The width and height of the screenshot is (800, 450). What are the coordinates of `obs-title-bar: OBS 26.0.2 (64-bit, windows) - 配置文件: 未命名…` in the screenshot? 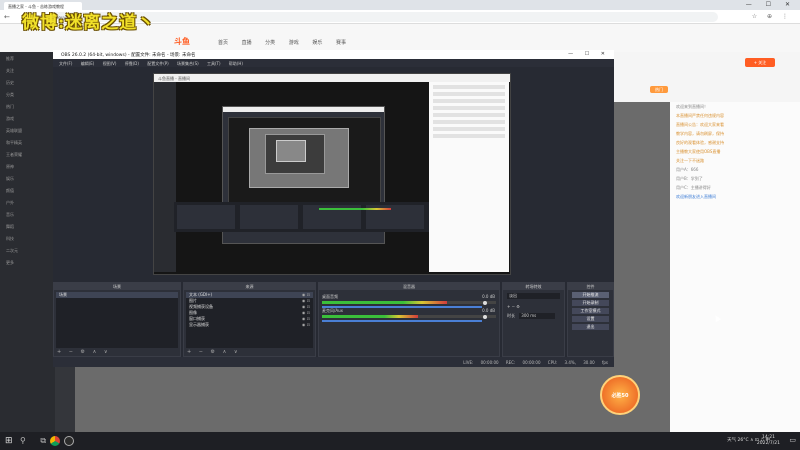 It's located at (333, 54).